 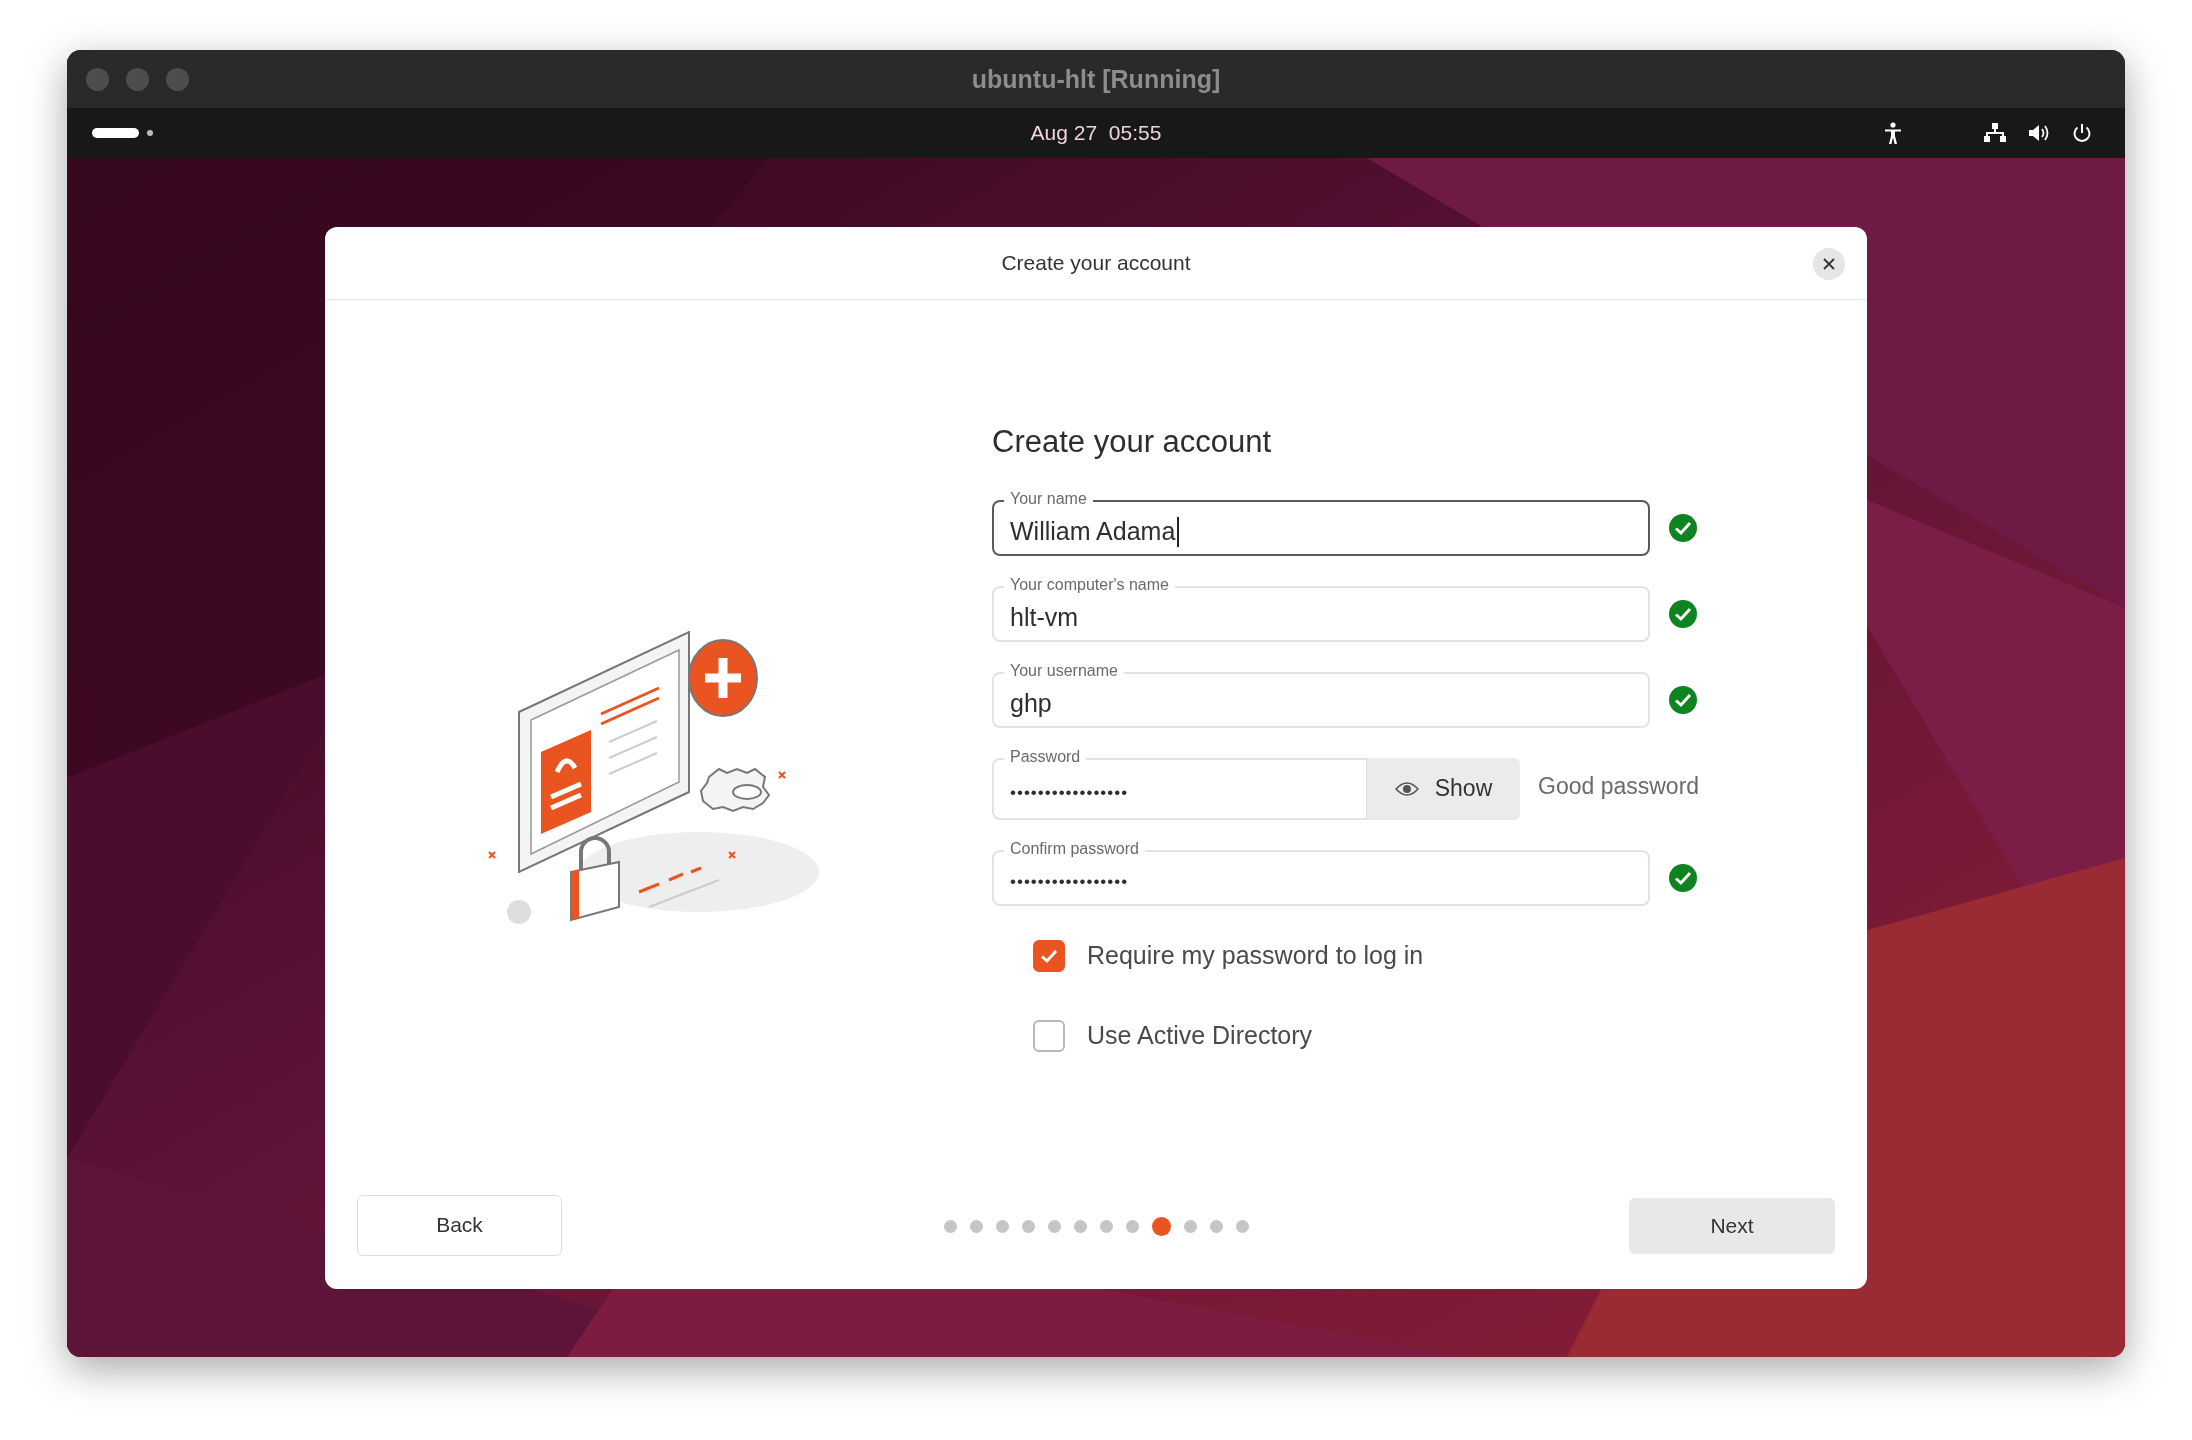 I want to click on field-label: Confirm password, so click(x=1074, y=848).